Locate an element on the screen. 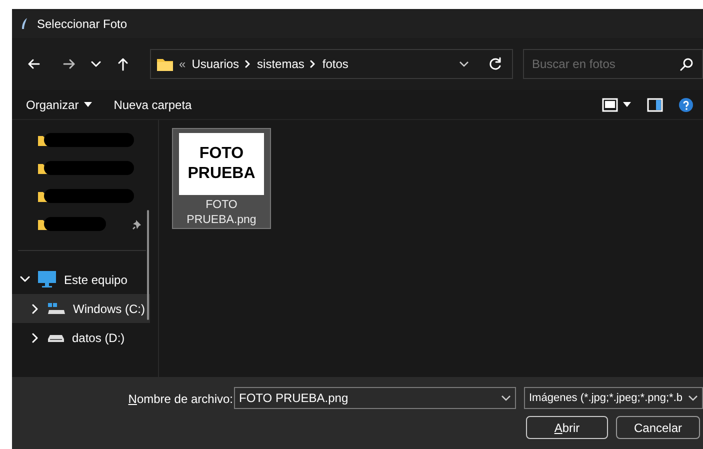 This screenshot has height=449, width=703. filename-field: FOTO PRUEBA.png is located at coordinates (375, 398).